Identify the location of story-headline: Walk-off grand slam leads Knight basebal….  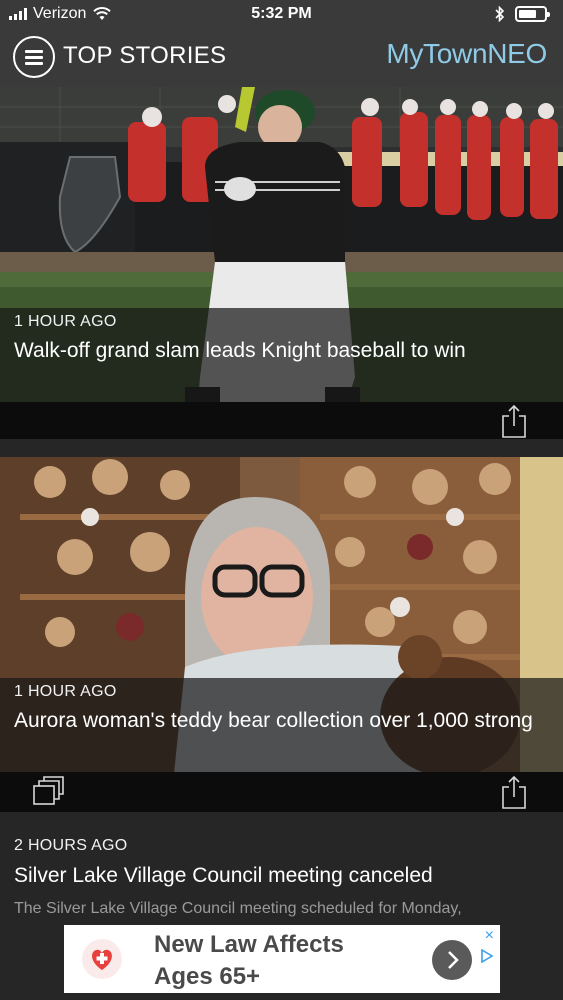
(276, 350).